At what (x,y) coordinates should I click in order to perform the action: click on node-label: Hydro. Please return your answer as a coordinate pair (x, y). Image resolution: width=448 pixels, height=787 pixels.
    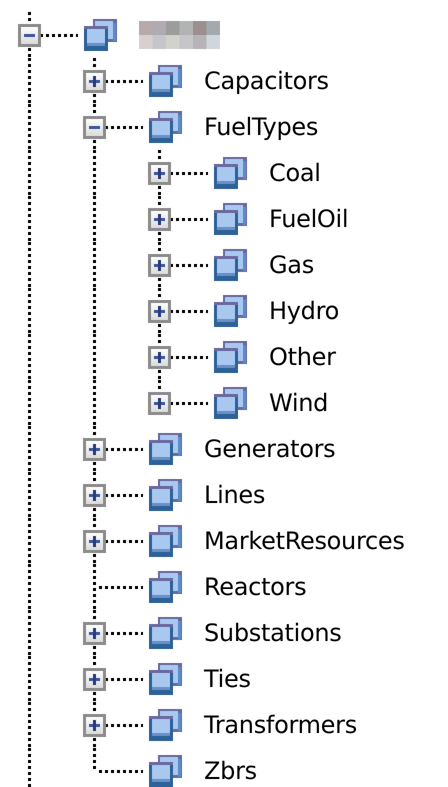
    Looking at the image, I should click on (304, 311).